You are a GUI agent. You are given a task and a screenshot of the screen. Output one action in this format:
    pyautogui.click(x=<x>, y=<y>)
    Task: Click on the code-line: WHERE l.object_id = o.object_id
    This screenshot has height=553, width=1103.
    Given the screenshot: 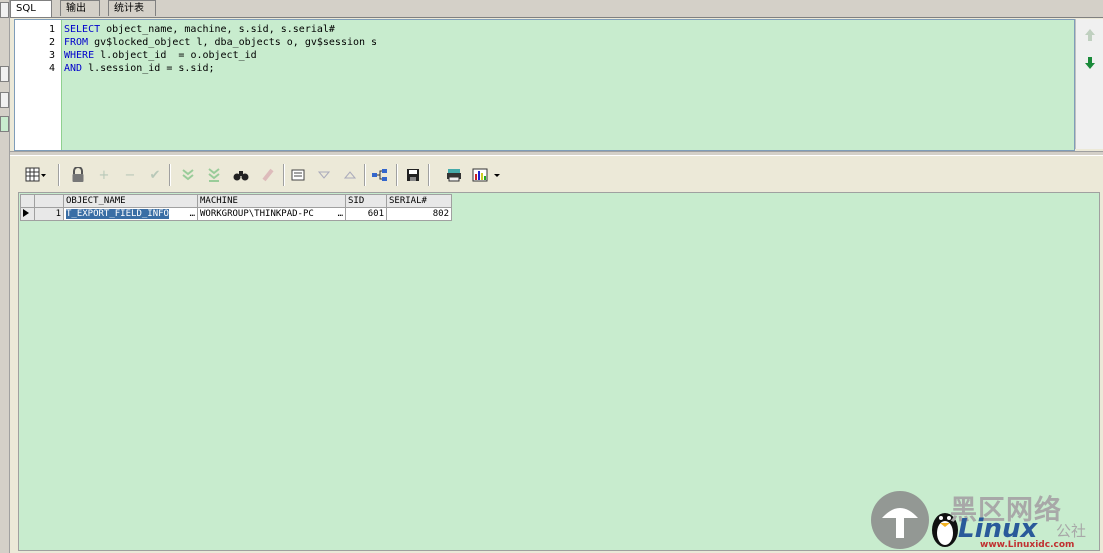 What is the action you would take?
    pyautogui.click(x=160, y=55)
    